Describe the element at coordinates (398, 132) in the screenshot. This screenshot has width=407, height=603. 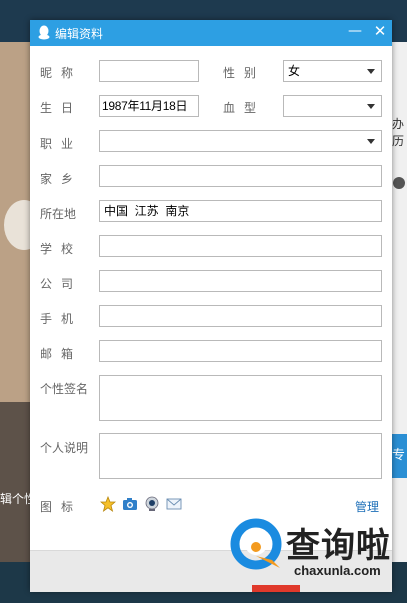
I see `background-right-text: 办历` at that location.